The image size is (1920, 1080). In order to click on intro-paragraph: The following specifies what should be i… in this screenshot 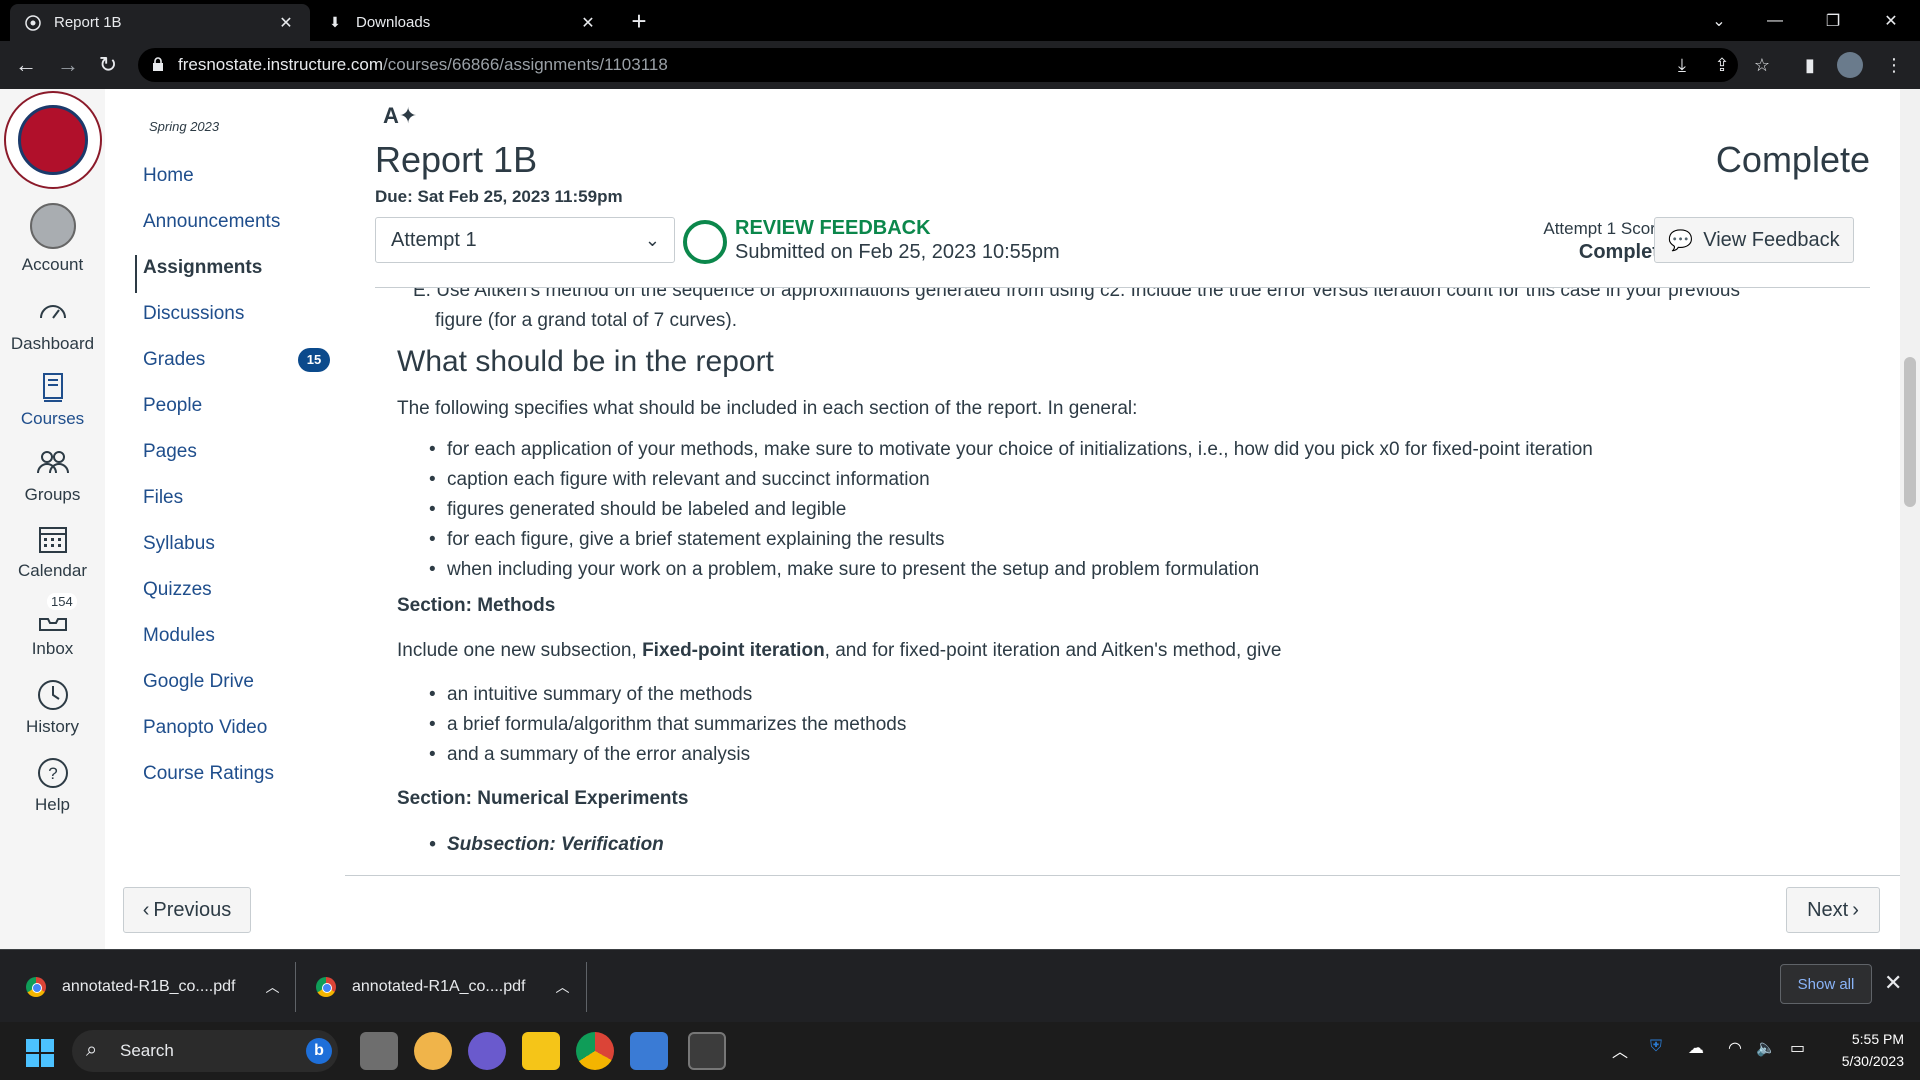, I will do `click(767, 408)`.